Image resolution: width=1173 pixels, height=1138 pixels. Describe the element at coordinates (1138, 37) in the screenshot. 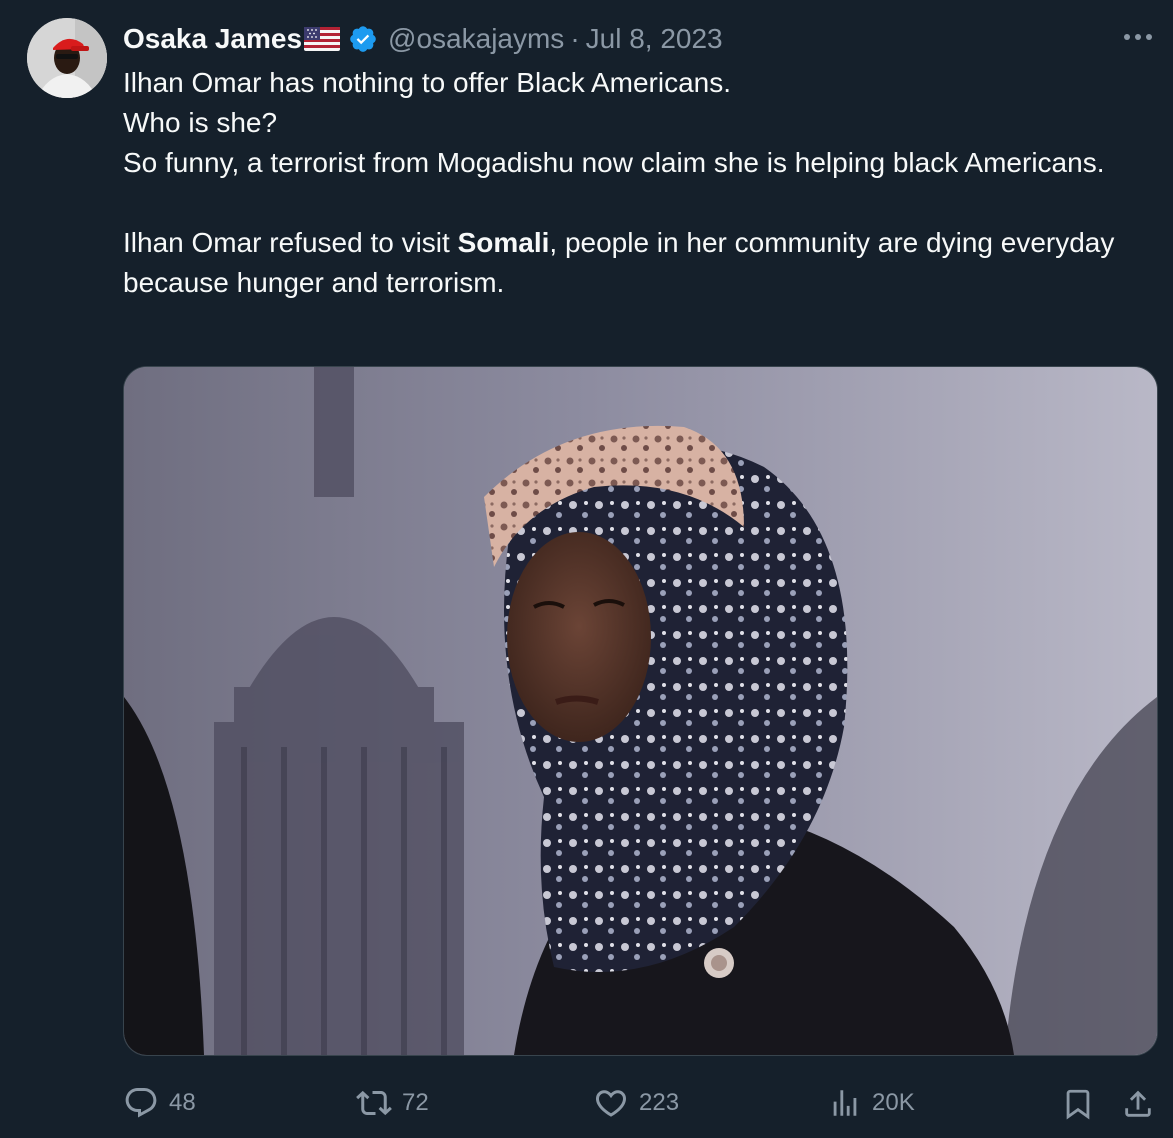

I see `more-icon` at that location.